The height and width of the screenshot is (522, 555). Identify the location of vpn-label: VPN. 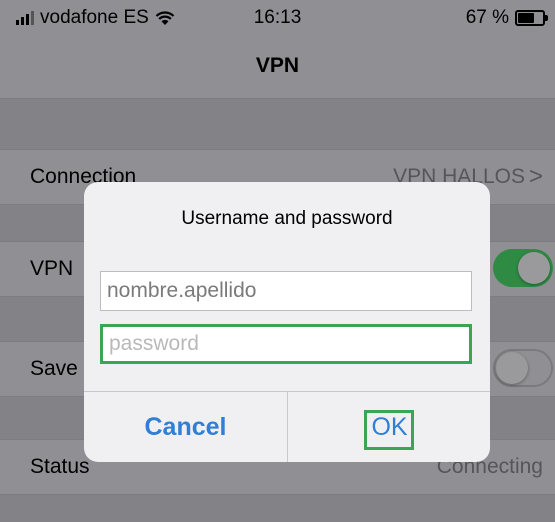
(52, 268).